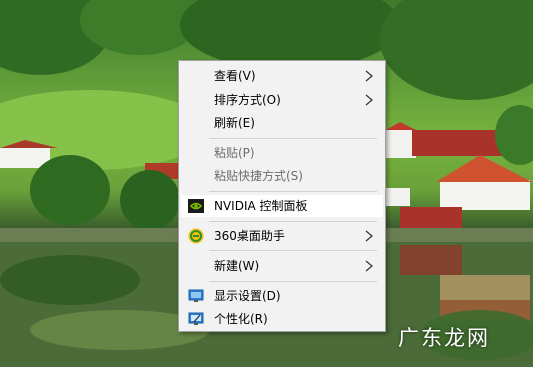  Describe the element at coordinates (258, 176) in the screenshot. I see `menu-item-label: 粘贴快捷方式(S)` at that location.